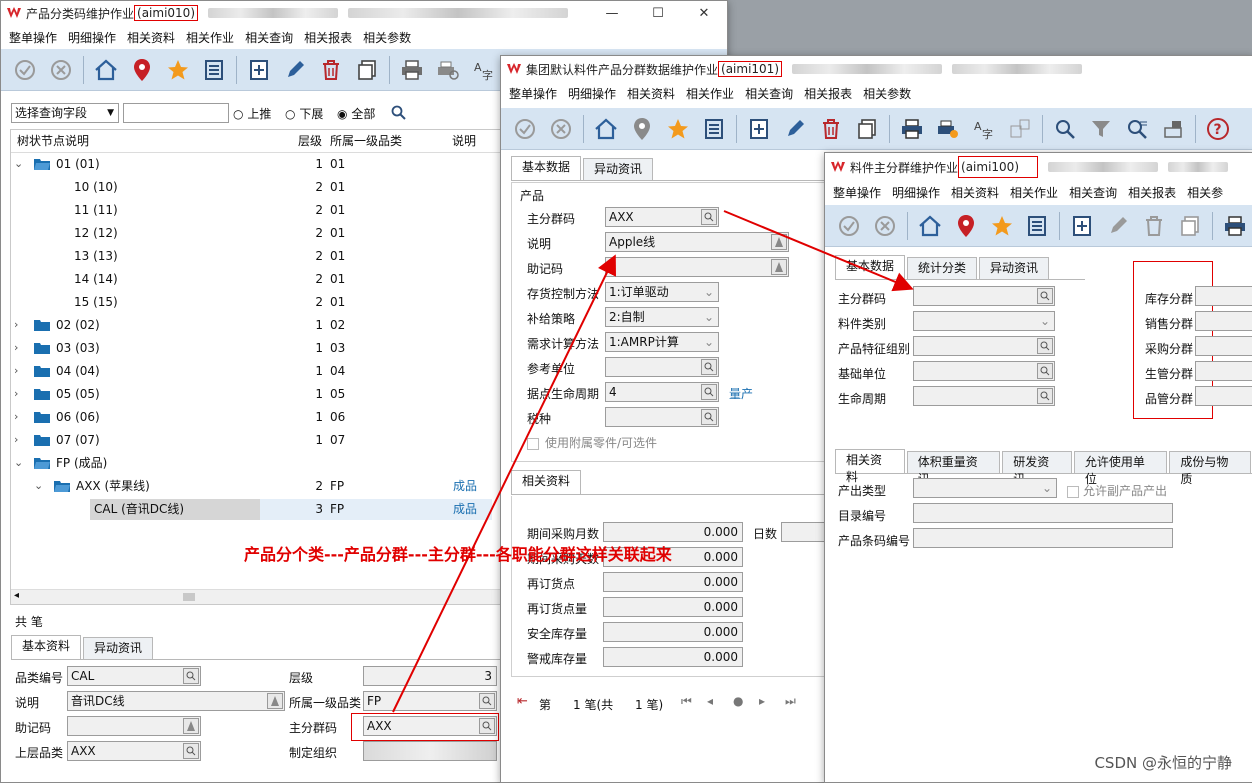 The height and width of the screenshot is (783, 1252). I want to click on stock-method-select: 1:订单驱动 ⌄, so click(662, 292).